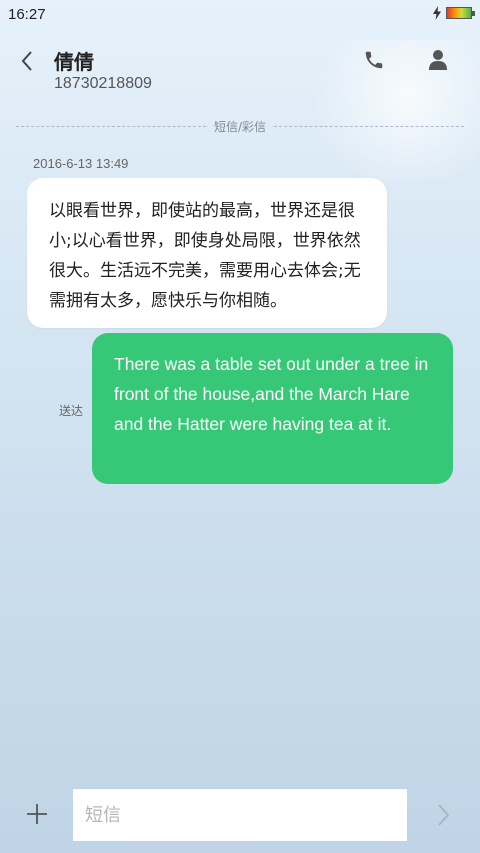 This screenshot has height=853, width=480. I want to click on status-bar: 16:27, so click(240, 14).